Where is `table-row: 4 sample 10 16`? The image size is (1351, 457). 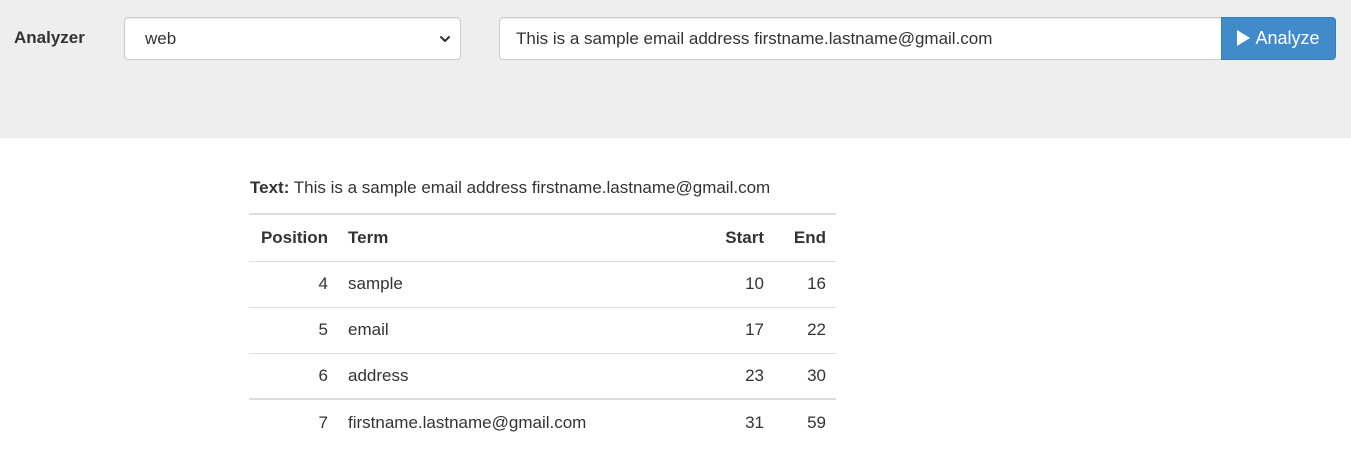
table-row: 4 sample 10 16 is located at coordinates (542, 283).